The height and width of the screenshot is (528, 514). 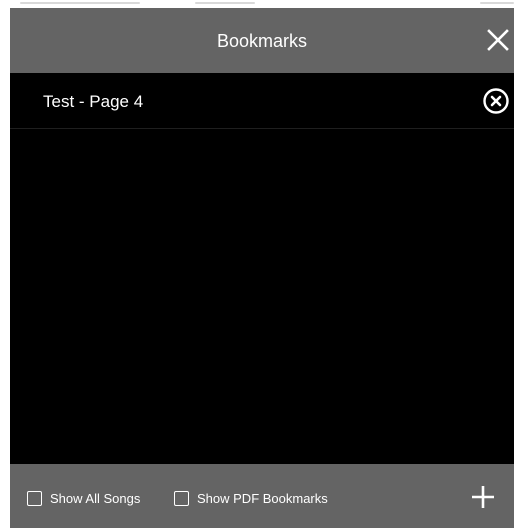 I want to click on dialog-footer: Show All Songs Show PDF Bookmarks, so click(x=262, y=496).